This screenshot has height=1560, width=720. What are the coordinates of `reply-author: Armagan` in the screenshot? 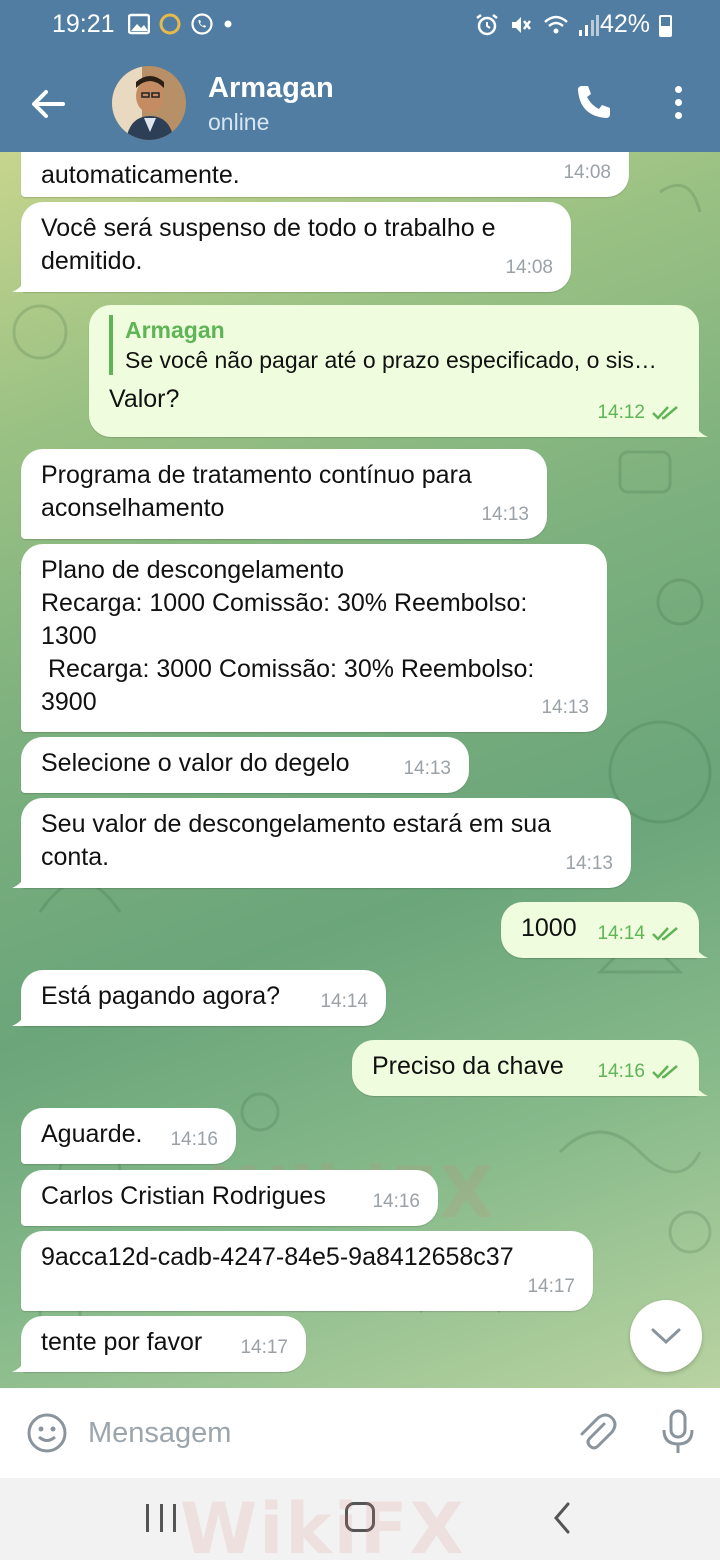 It's located at (175, 330).